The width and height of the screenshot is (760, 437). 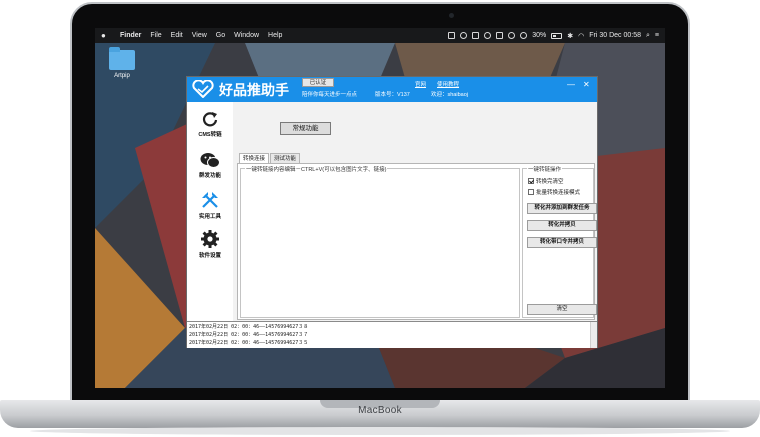 I want to click on wifi-icon: ◠, so click(x=581, y=36).